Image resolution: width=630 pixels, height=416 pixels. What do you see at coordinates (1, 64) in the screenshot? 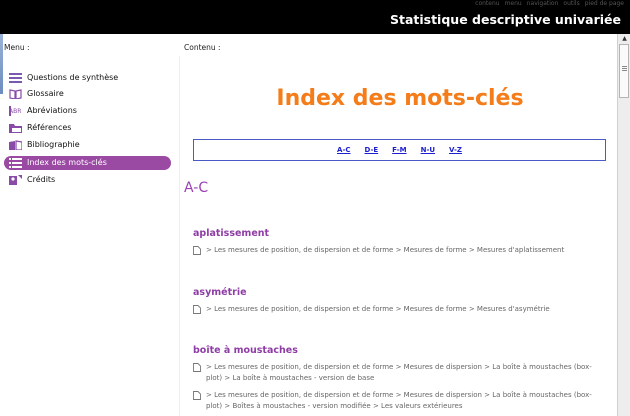
I see `left-edge-decoration` at bounding box center [1, 64].